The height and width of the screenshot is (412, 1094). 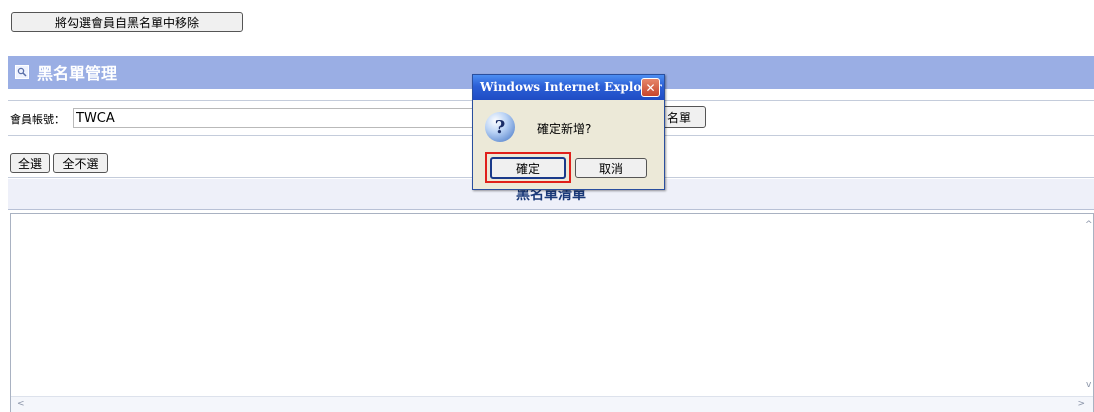 What do you see at coordinates (611, 168) in the screenshot?
I see `cancel-button: 取消` at bounding box center [611, 168].